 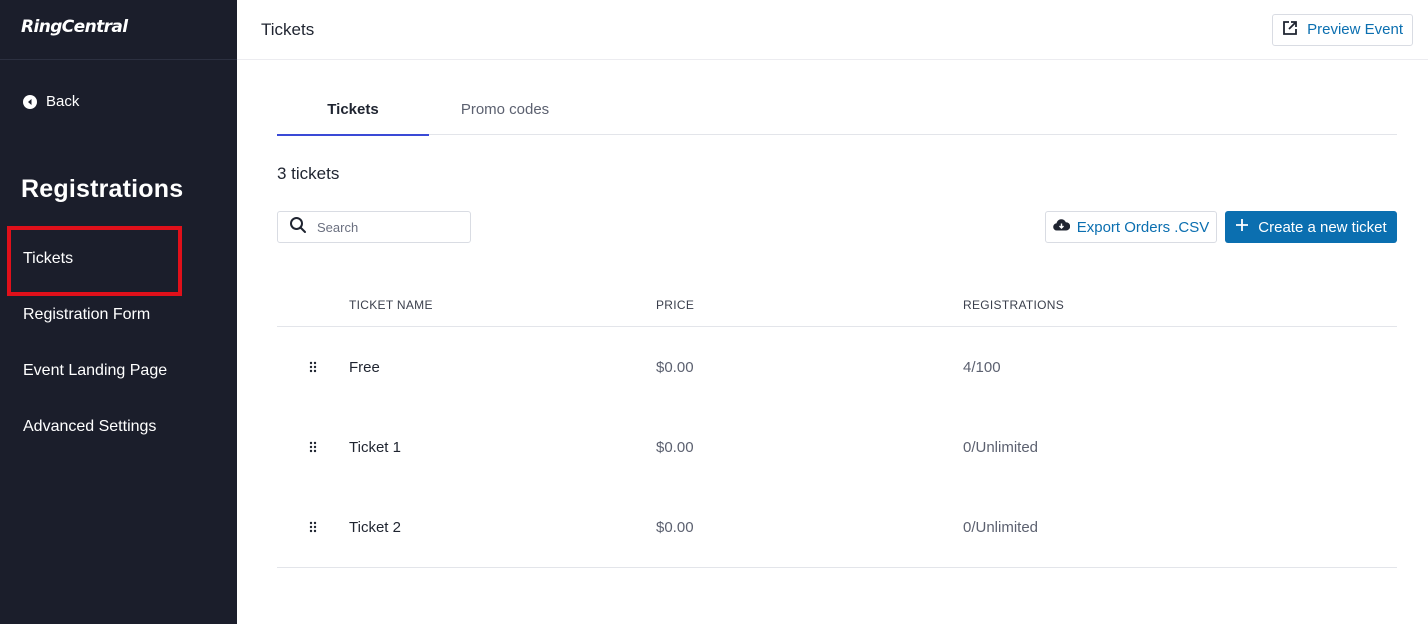 I want to click on ticket-name: Free, so click(x=364, y=367).